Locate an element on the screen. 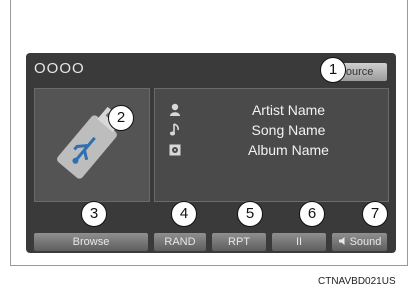  browse-button: Browse is located at coordinates (91, 242).